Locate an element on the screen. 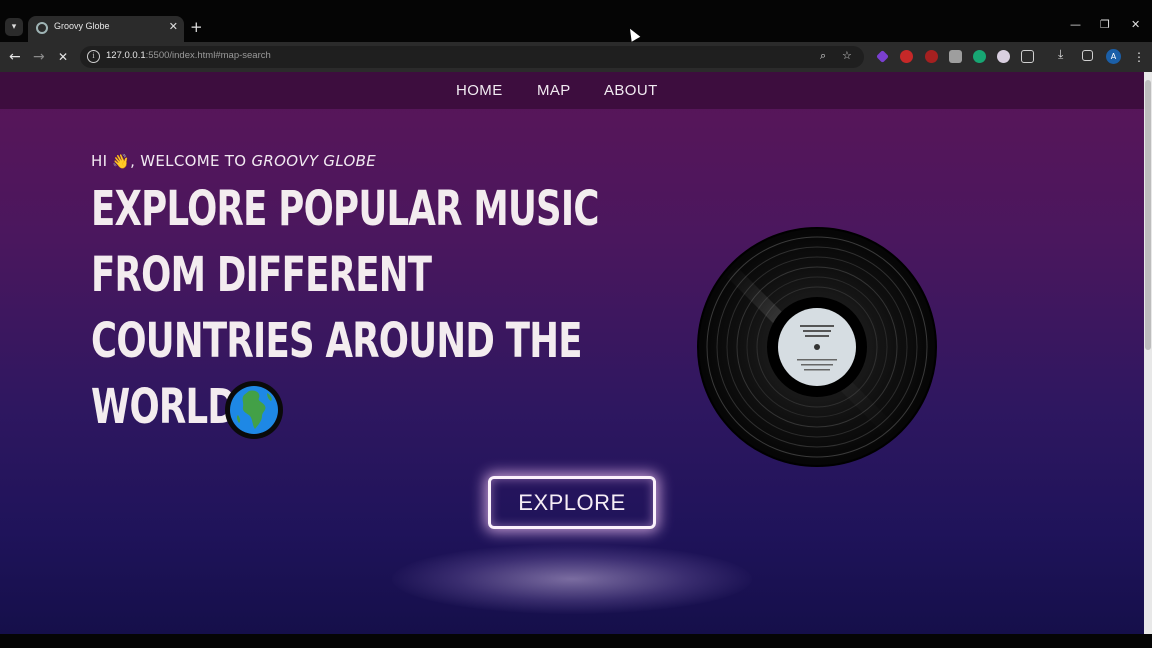 This screenshot has width=1152, height=648. headline-line: WORLD is located at coordinates (164, 407).